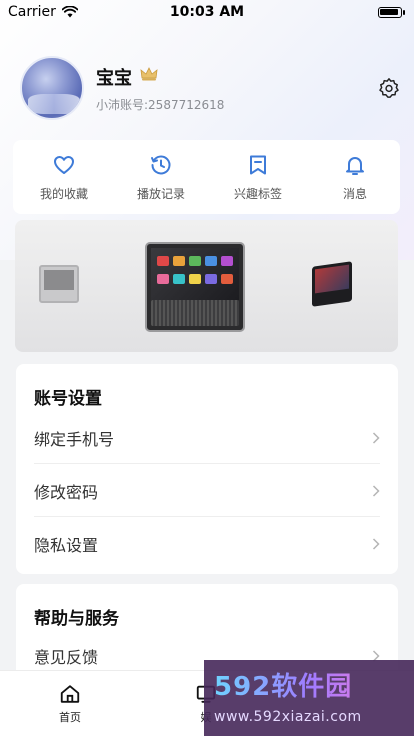 Image resolution: width=414 pixels, height=736 pixels. I want to click on bell-icon, so click(355, 165).